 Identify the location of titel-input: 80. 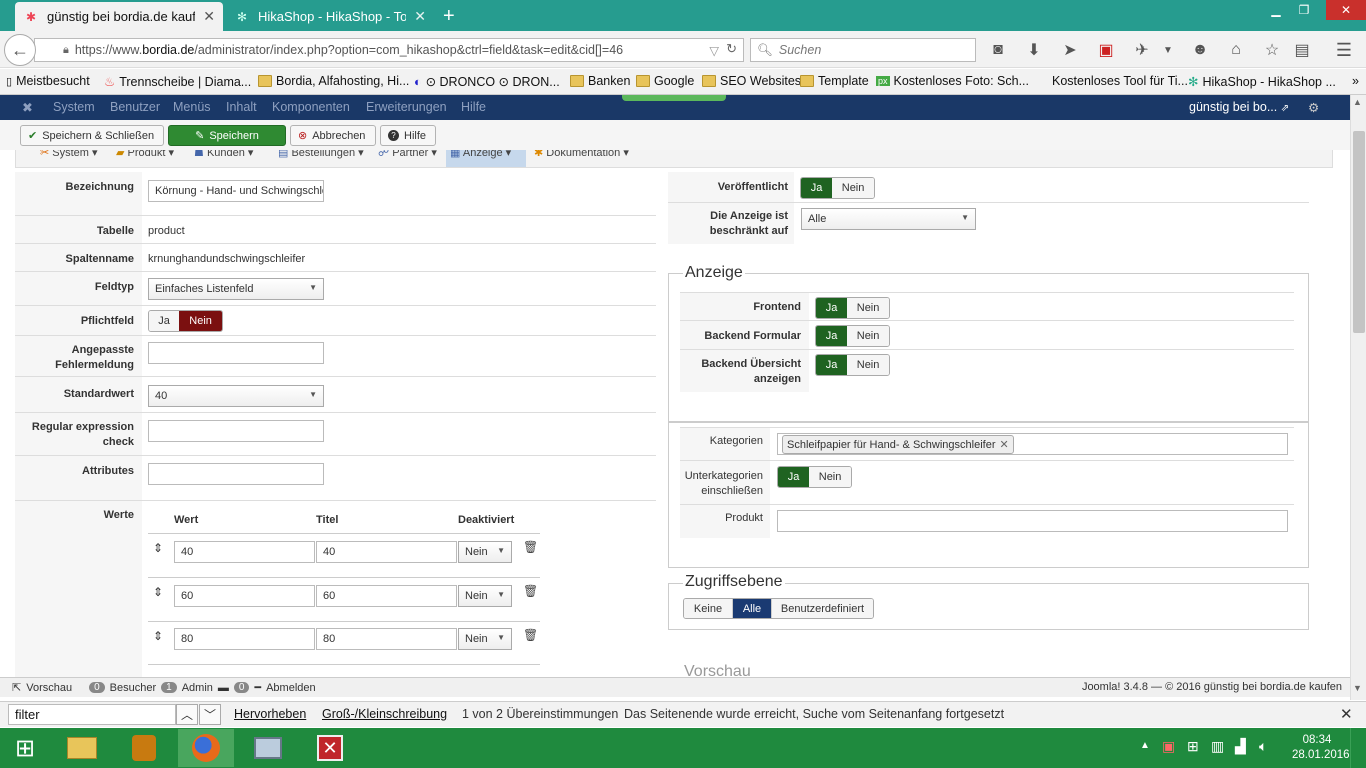
(386, 639).